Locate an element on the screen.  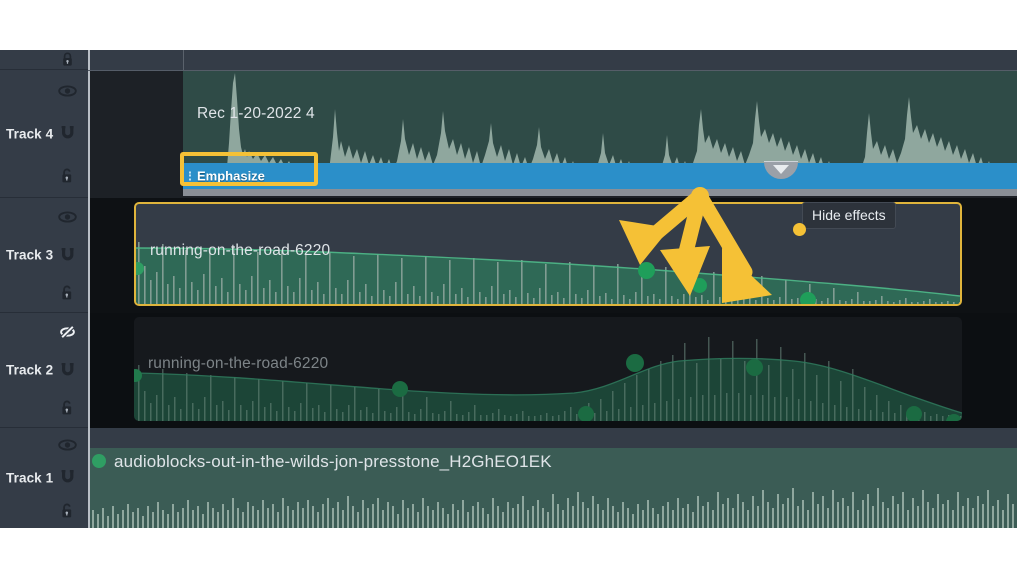
chevron-down-icon is located at coordinates (781, 169).